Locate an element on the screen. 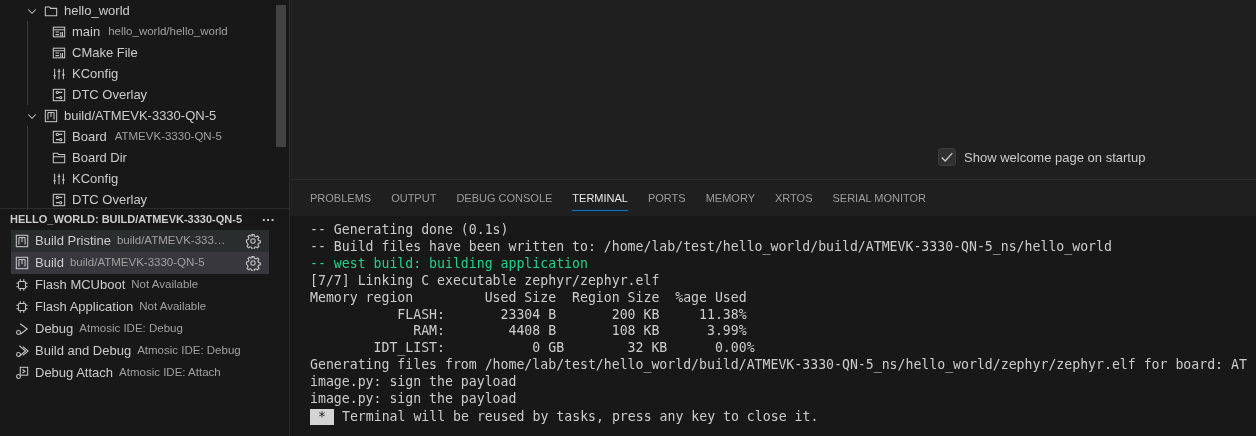  task-item: Debug Attach Atmosic IDE: Attach is located at coordinates (140, 373).